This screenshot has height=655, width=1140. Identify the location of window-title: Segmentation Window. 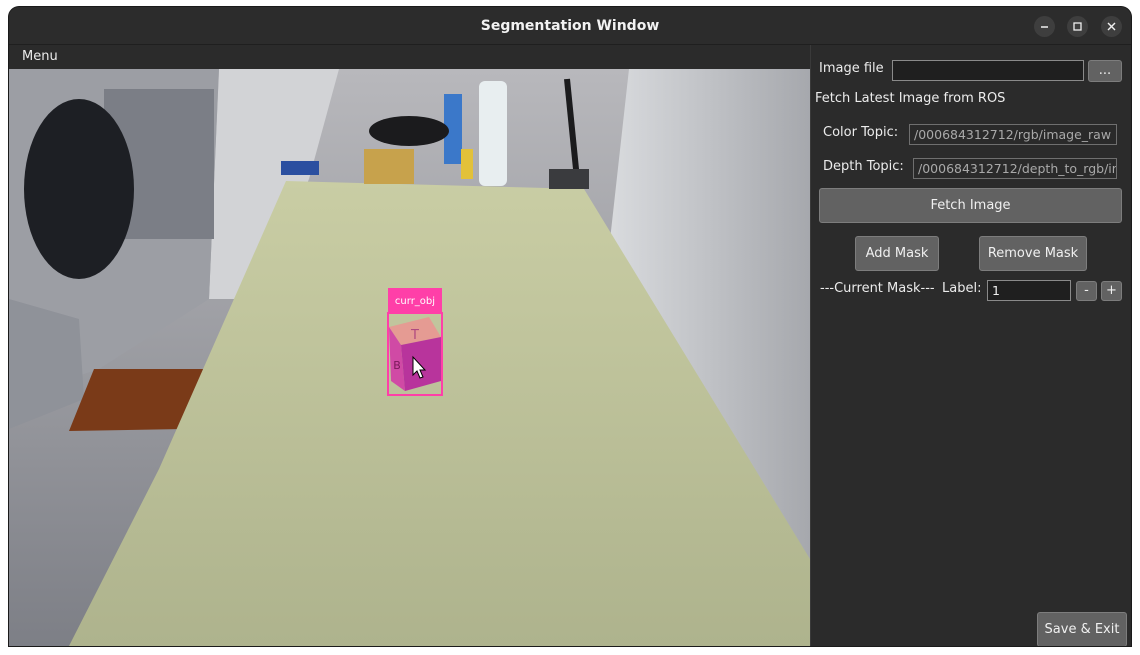
(570, 26).